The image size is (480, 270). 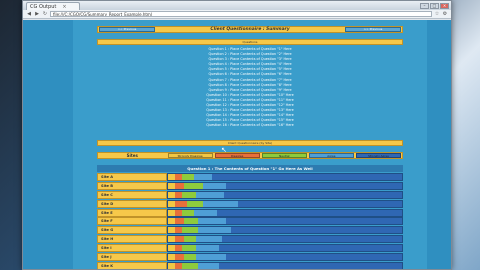 I want to click on window-controls: – □ ×, so click(x=435, y=5).